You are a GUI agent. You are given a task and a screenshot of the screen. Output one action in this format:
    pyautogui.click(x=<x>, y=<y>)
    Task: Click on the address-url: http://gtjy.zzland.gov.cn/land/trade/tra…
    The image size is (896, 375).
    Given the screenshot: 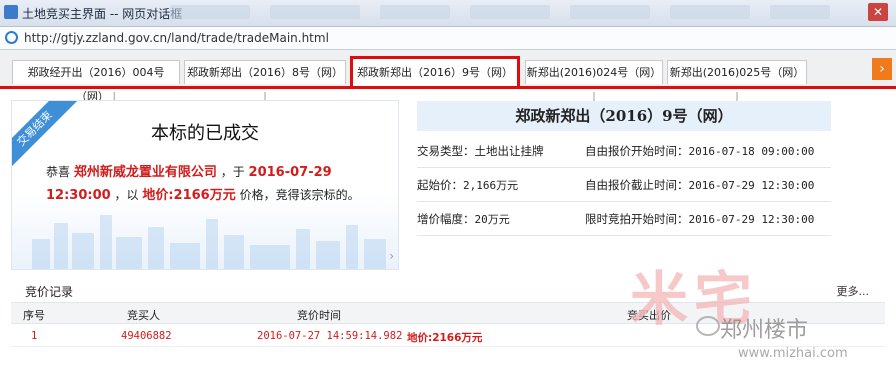 What is the action you would take?
    pyautogui.click(x=176, y=38)
    